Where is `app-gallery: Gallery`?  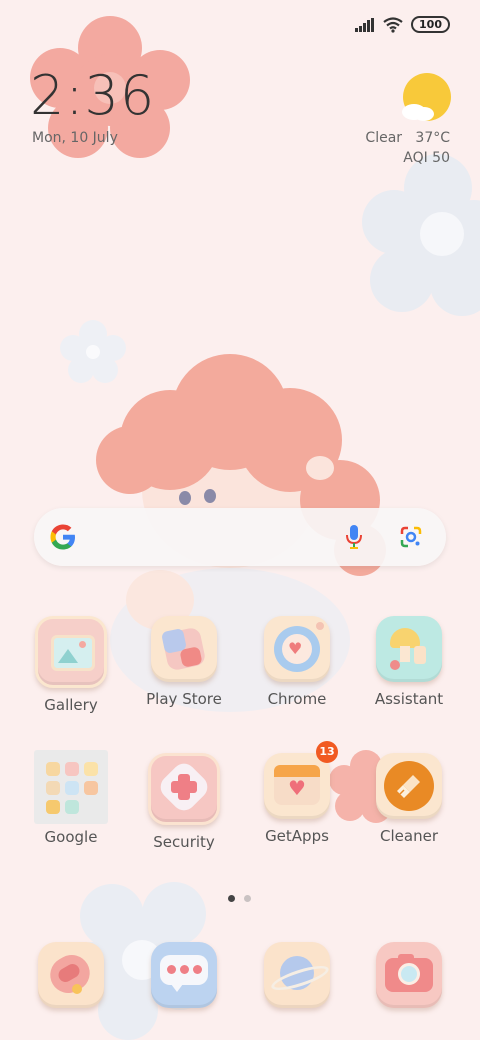 app-gallery: Gallery is located at coordinates (71, 665).